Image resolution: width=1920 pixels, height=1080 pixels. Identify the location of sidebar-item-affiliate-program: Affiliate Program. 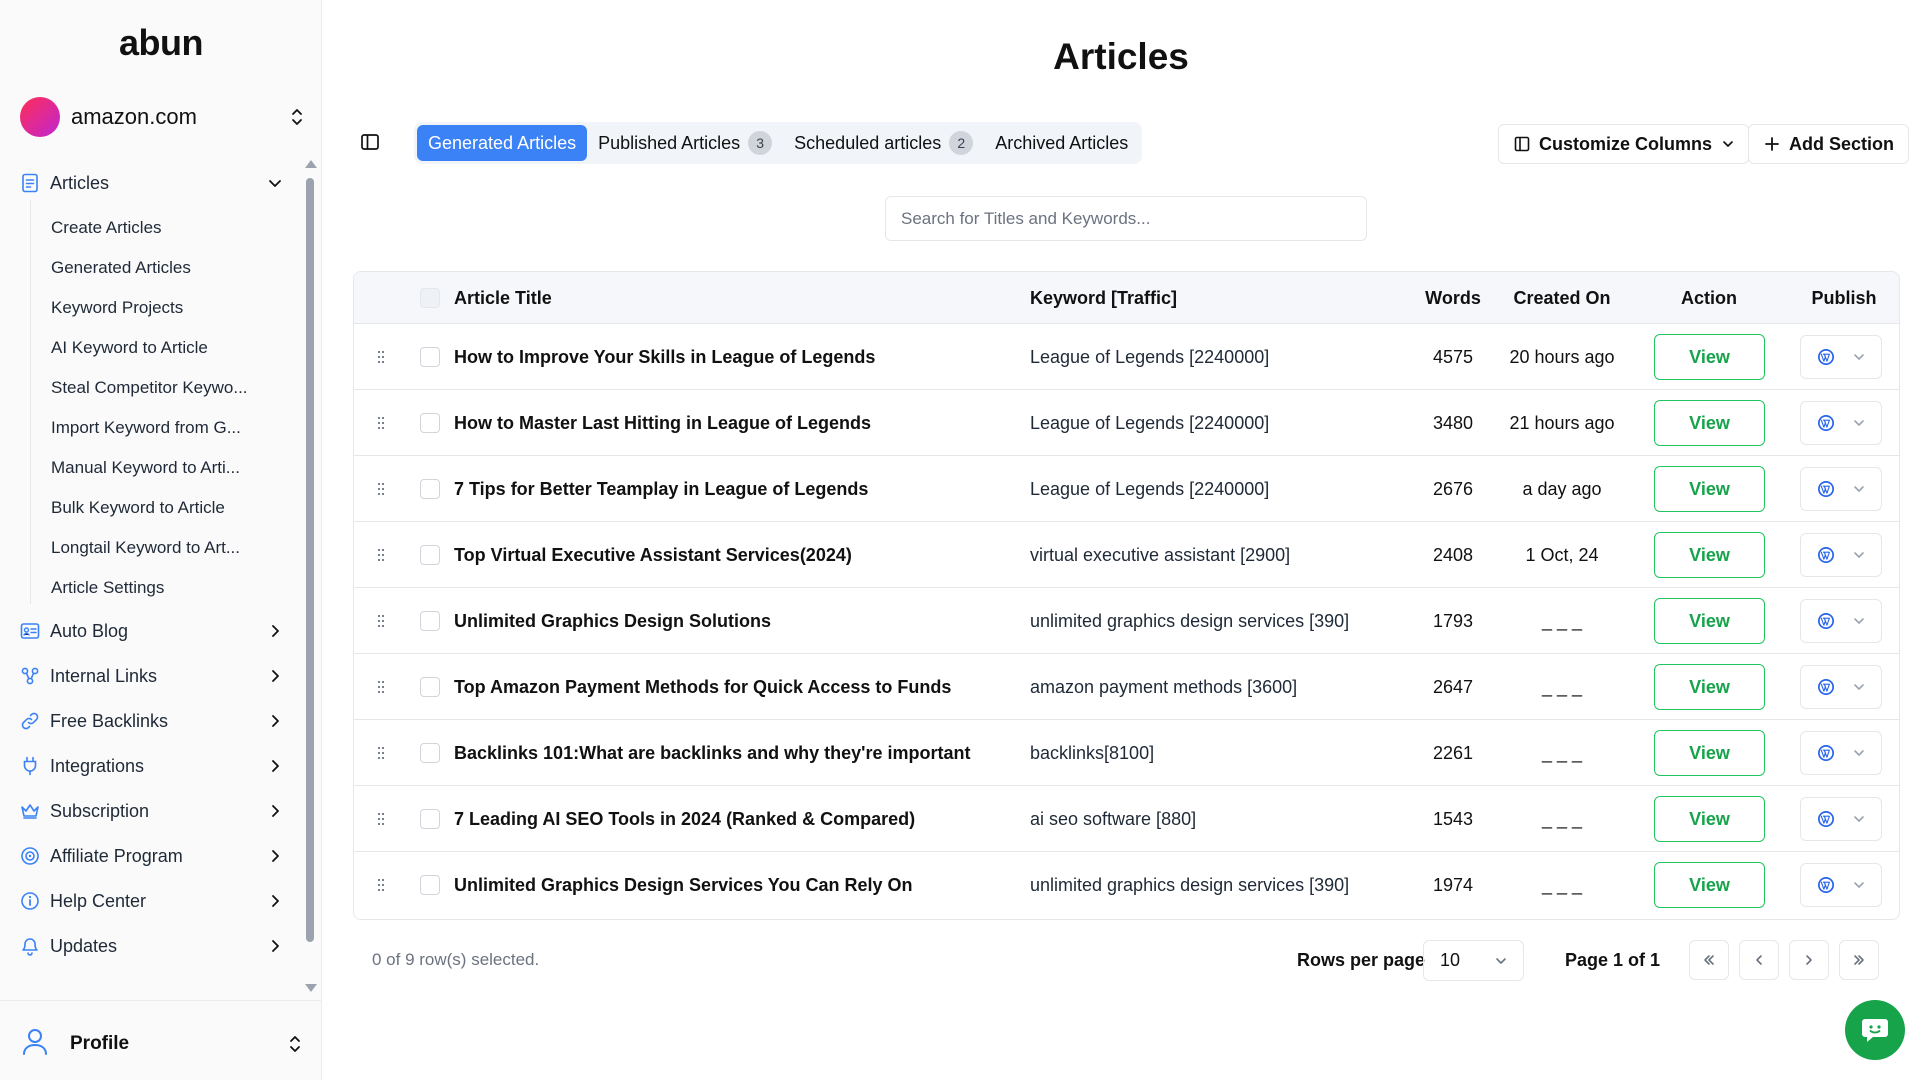
(152, 856).